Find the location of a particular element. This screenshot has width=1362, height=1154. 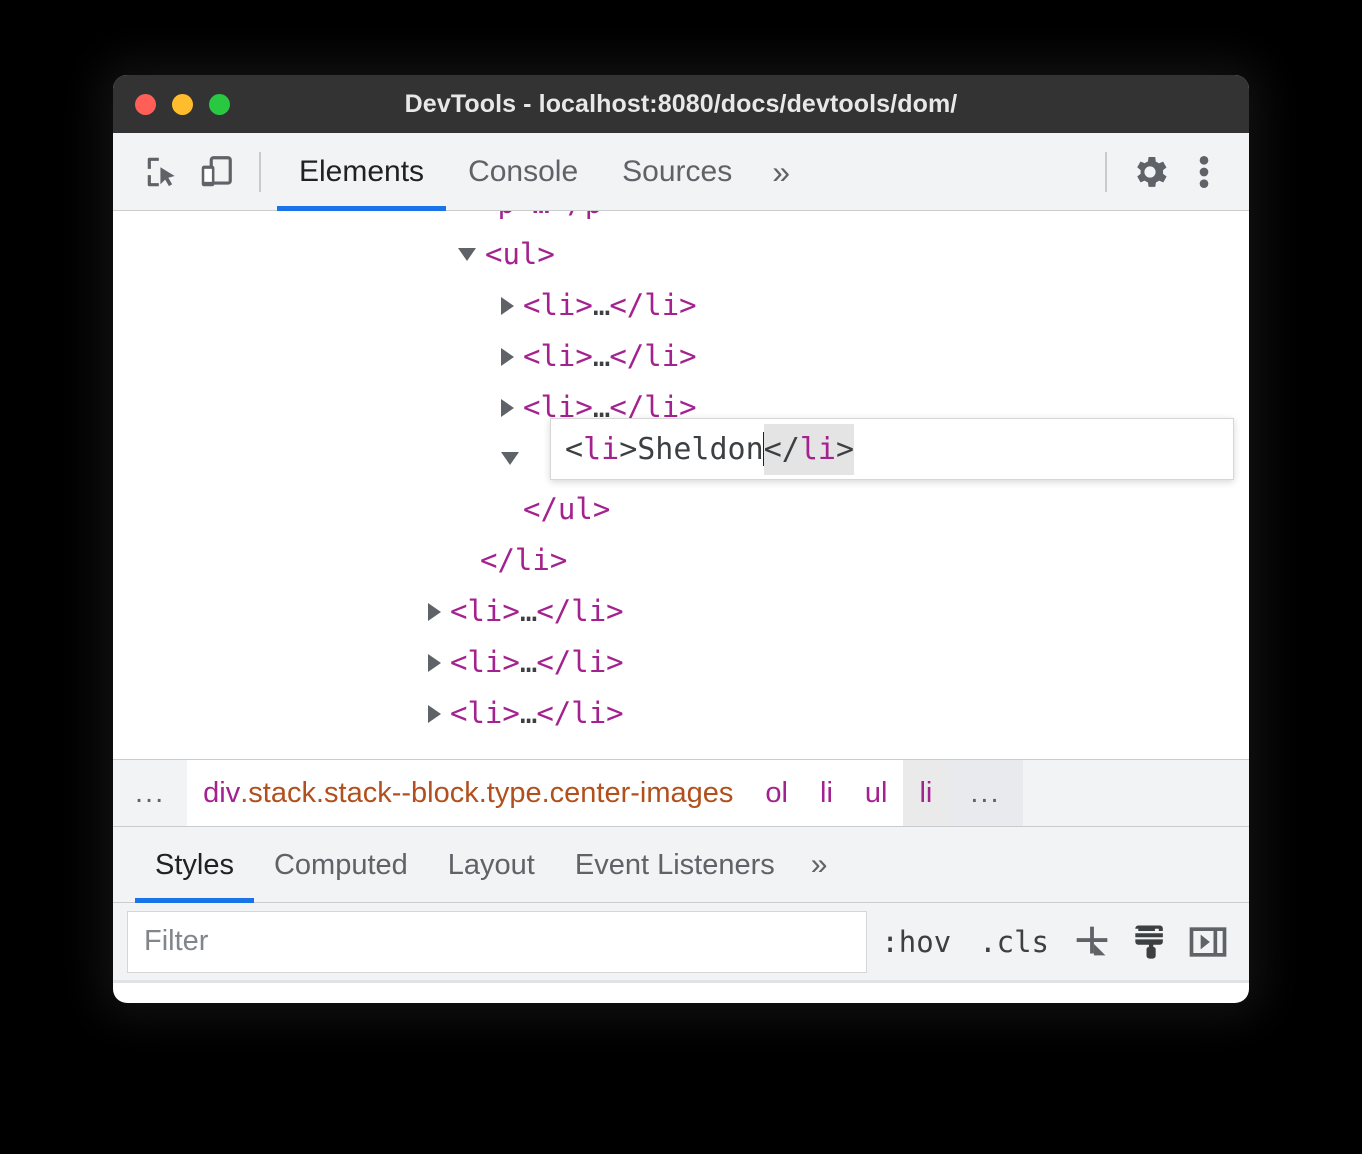

tab-sources: Sources is located at coordinates (677, 172).